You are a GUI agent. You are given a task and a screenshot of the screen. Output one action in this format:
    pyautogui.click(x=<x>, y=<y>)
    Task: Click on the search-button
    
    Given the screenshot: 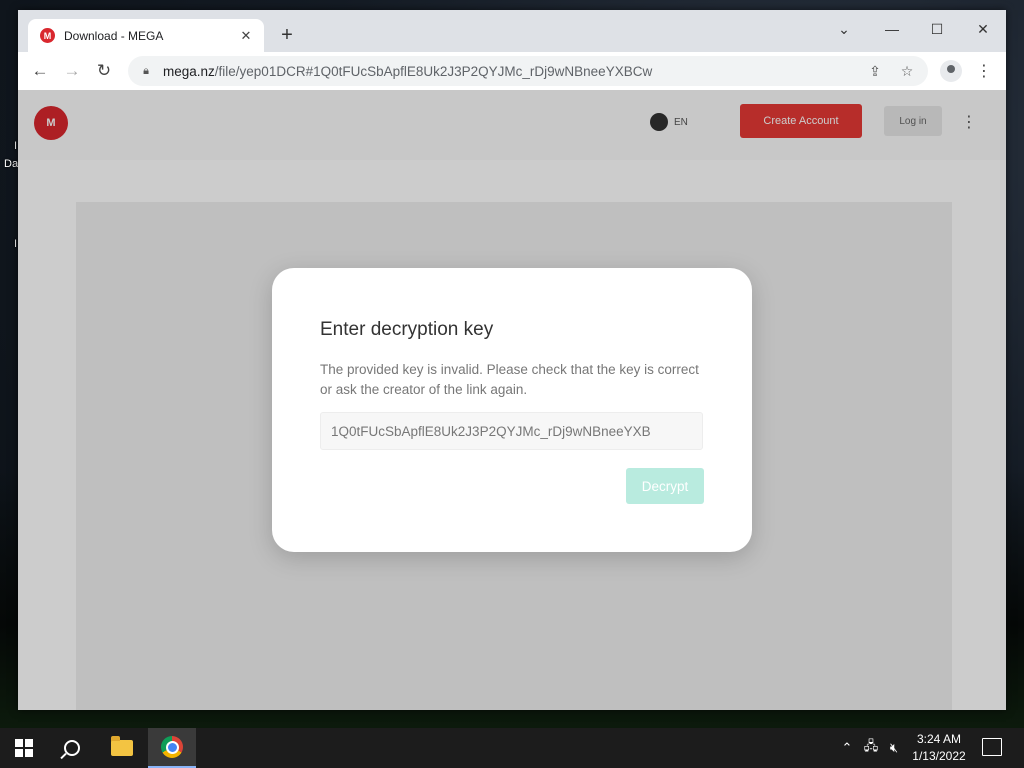 What is the action you would take?
    pyautogui.click(x=72, y=748)
    